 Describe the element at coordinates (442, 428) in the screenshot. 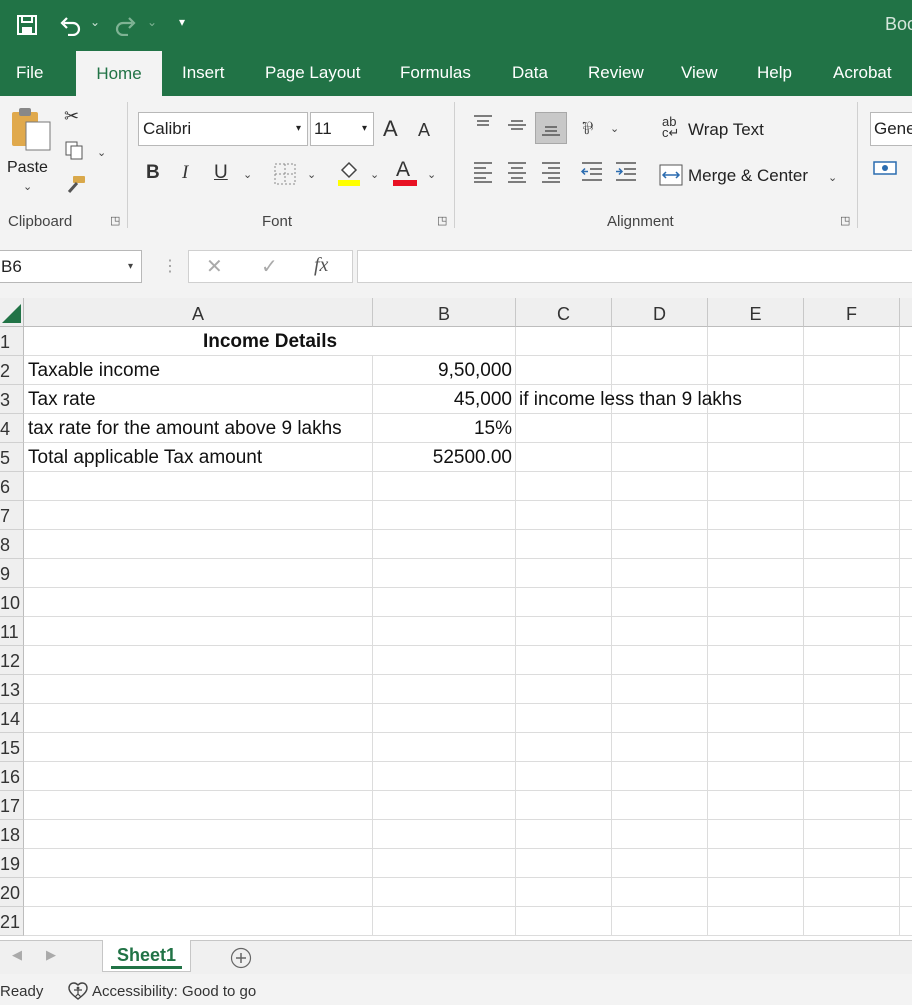

I see `cell-b4: 15%` at that location.